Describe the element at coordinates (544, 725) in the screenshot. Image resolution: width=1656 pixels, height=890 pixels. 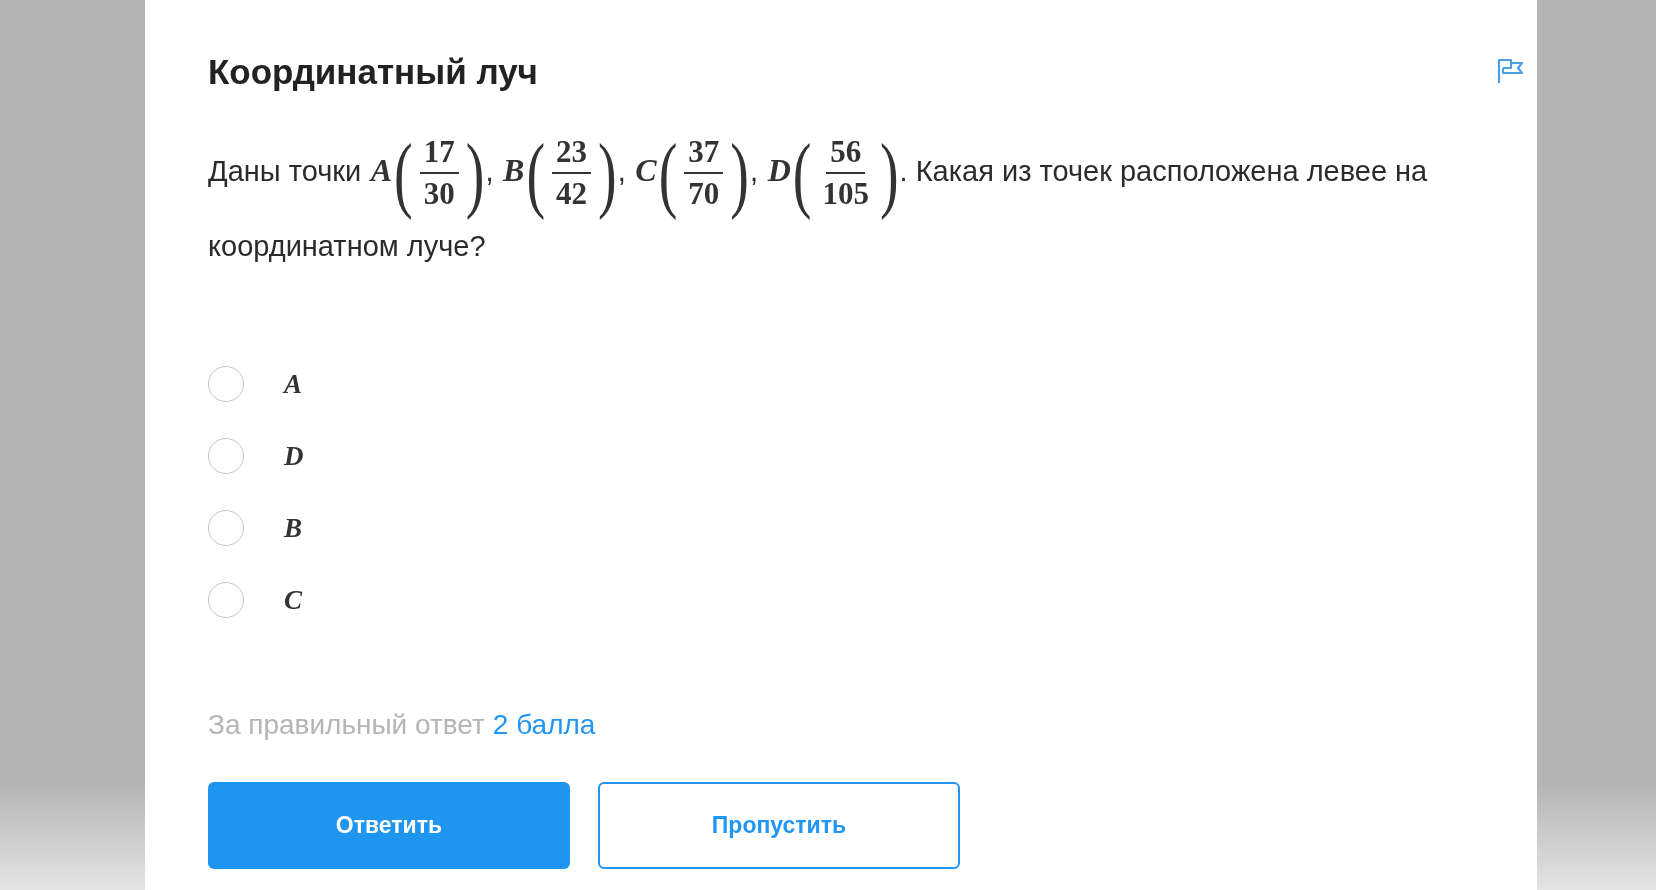
I see `reward-points: 2 балла` at that location.